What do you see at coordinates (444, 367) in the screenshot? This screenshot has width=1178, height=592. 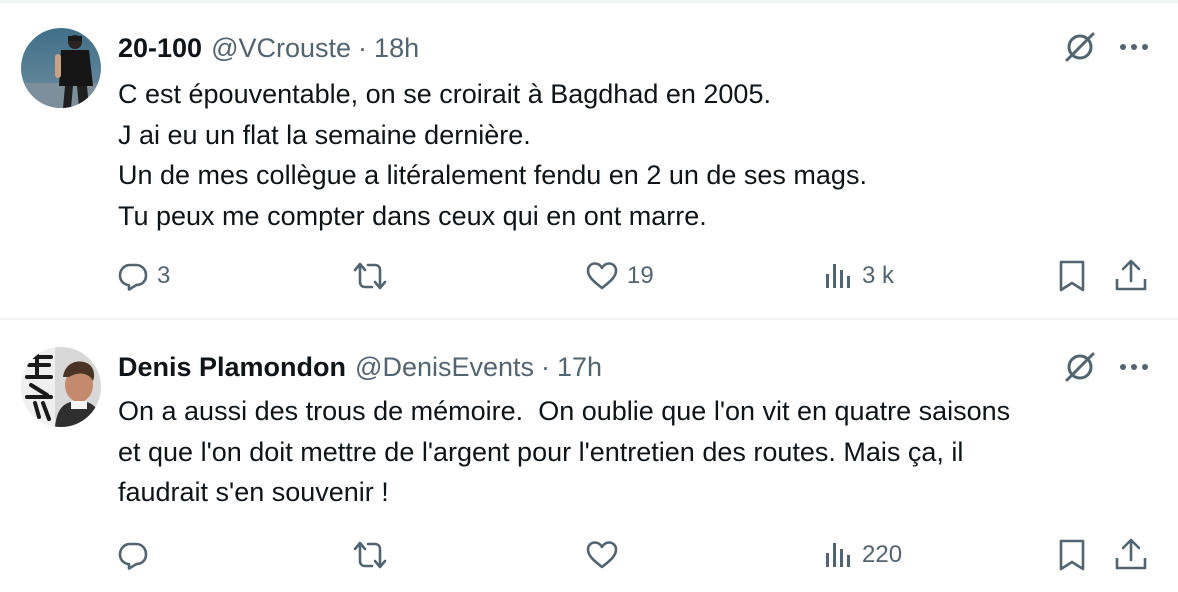 I see `user-handle: @DenisEvents` at bounding box center [444, 367].